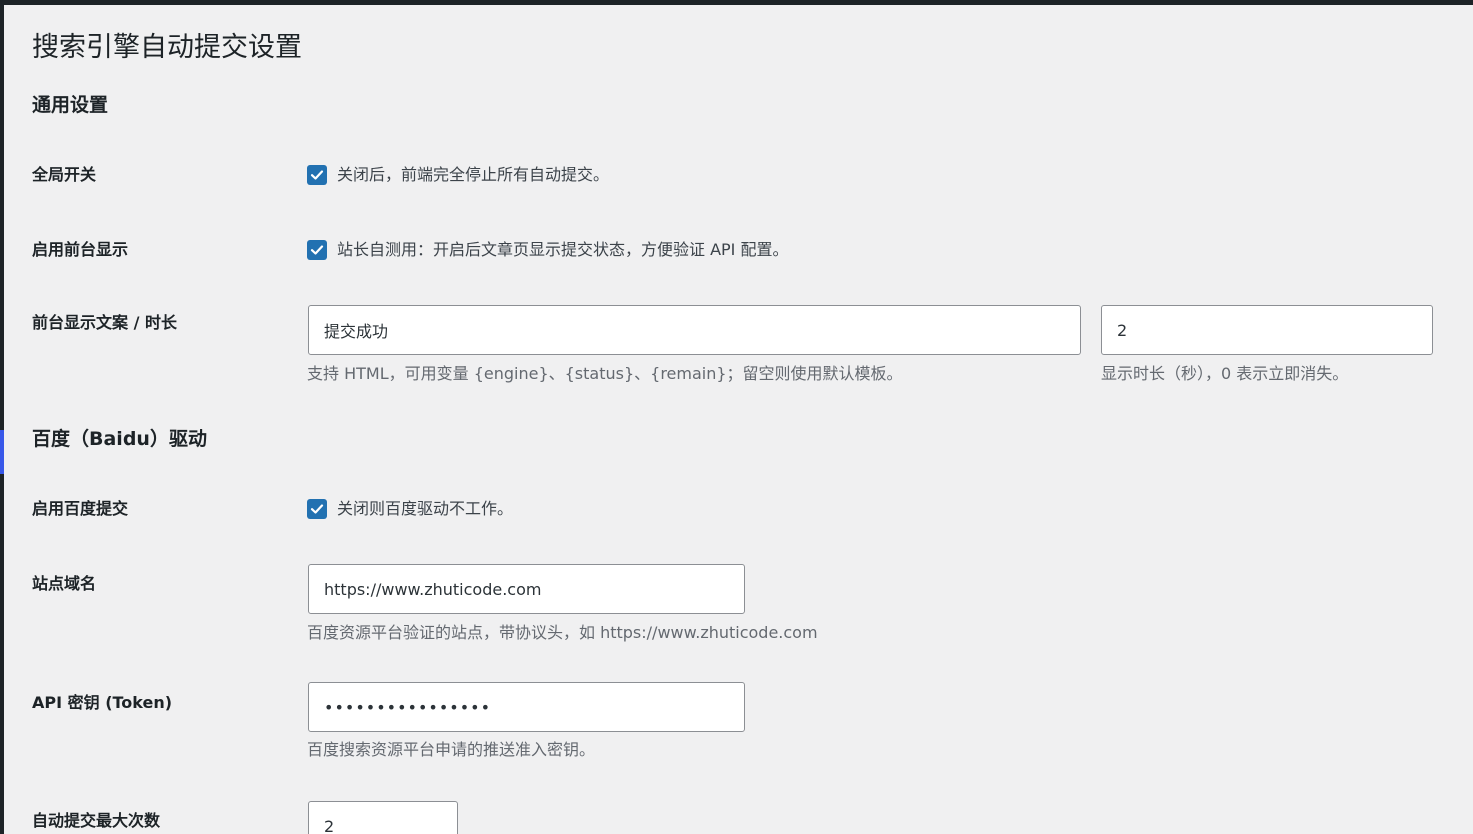  I want to click on baidu-enable-field: 关闭则百度驱动不工作。, so click(410, 509).